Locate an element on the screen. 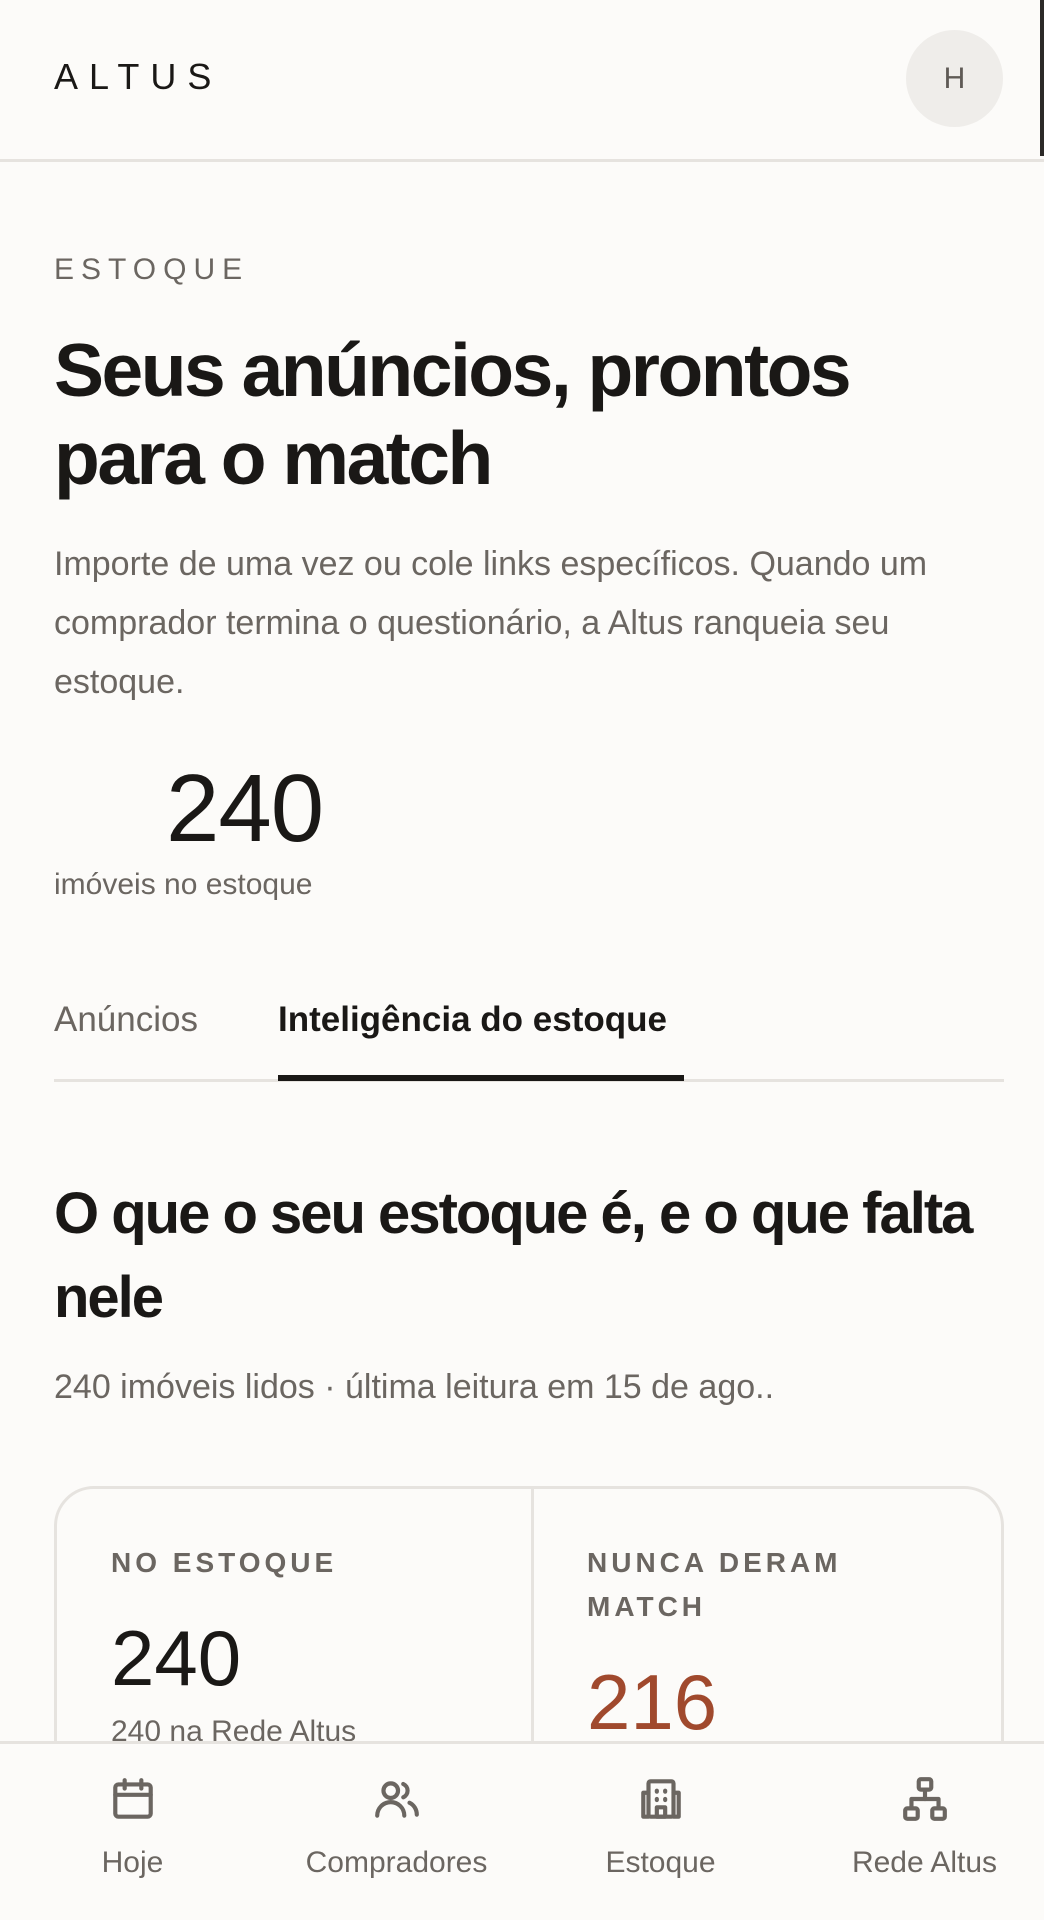 The width and height of the screenshot is (1044, 1920). tab-inteligencia-do-estoque: Inteligência do estoque is located at coordinates (472, 1020).